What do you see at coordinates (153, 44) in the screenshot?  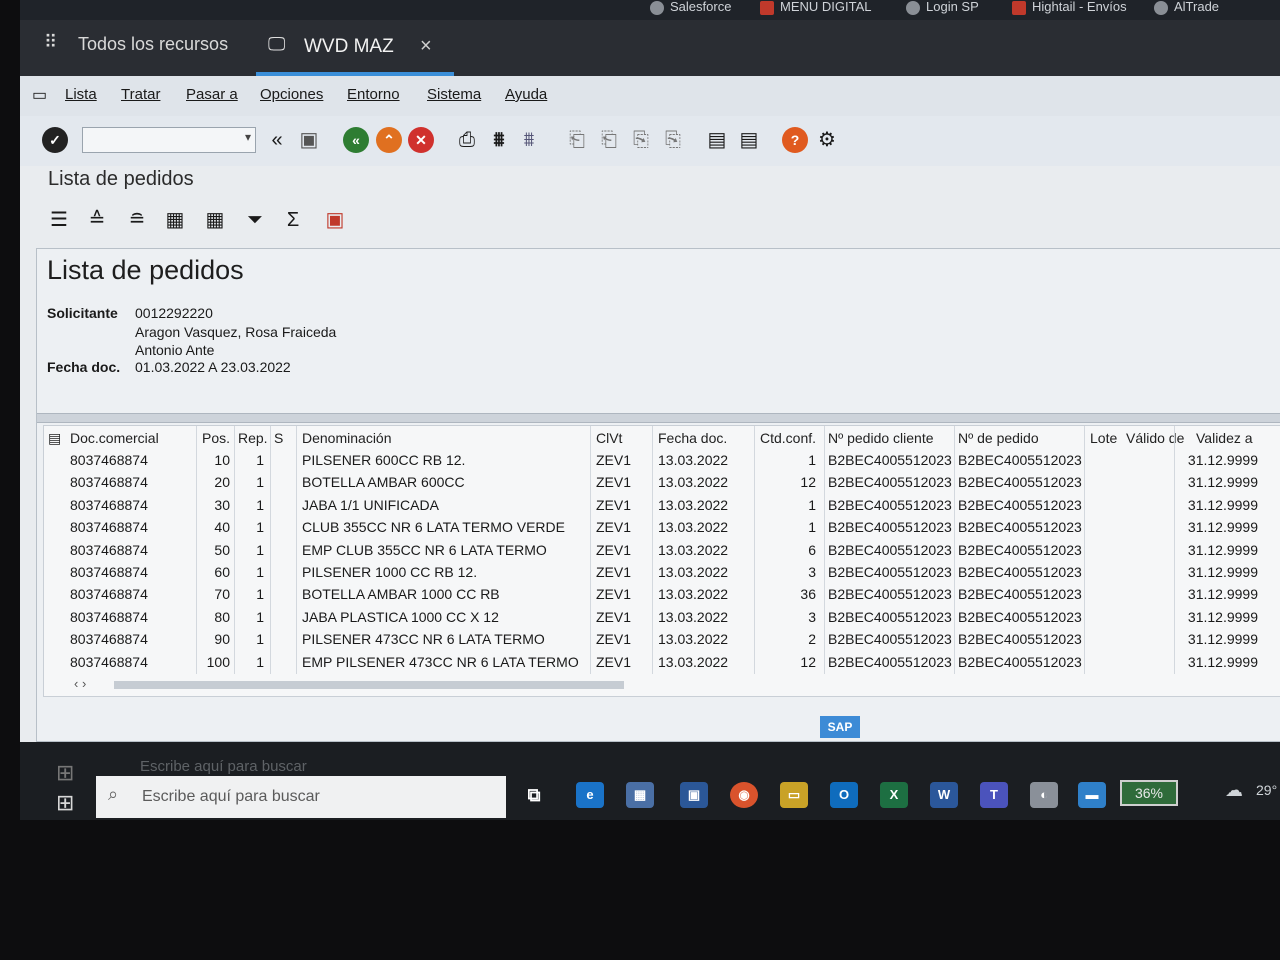 I see `all-resources-link: Todos los recursos` at bounding box center [153, 44].